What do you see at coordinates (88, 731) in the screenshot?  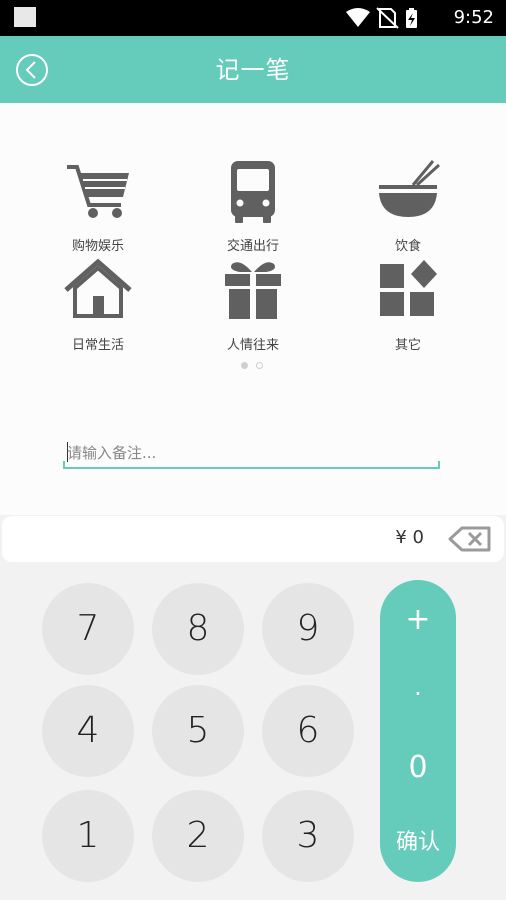 I see `key-4: 4` at bounding box center [88, 731].